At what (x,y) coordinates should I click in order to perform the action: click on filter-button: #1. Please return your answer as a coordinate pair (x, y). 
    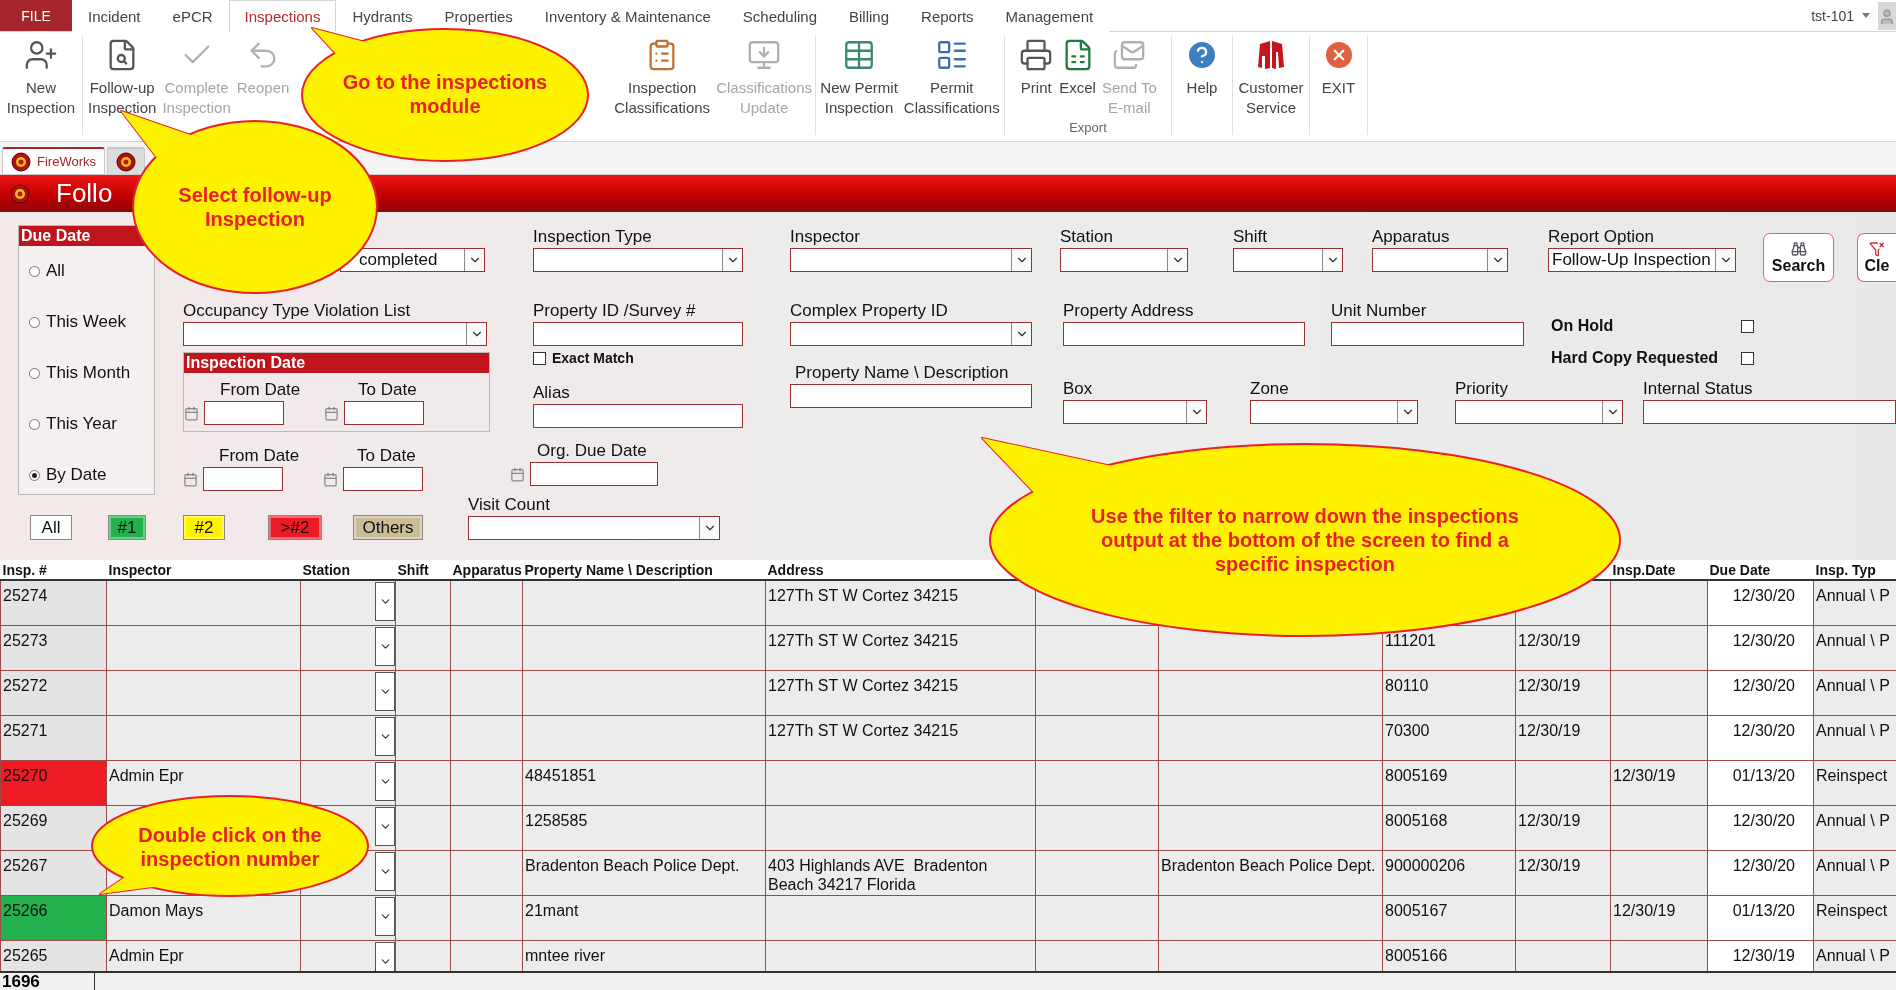
    Looking at the image, I should click on (127, 527).